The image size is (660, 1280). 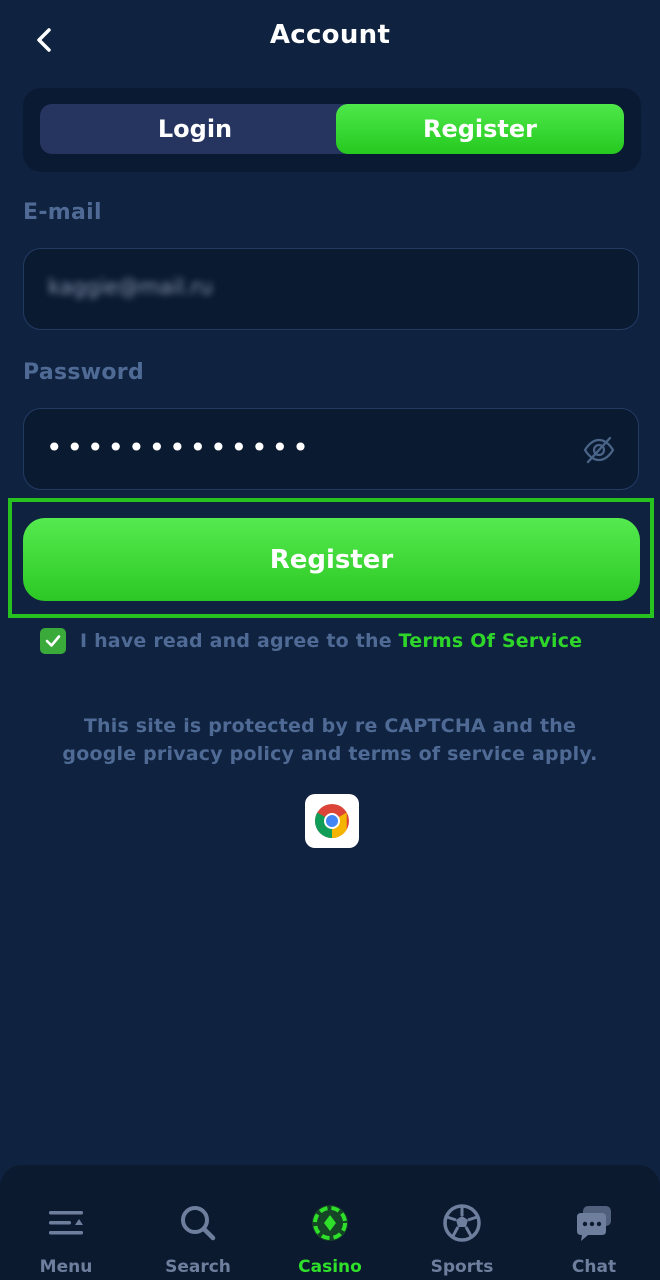 I want to click on search-icon, so click(x=198, y=1223).